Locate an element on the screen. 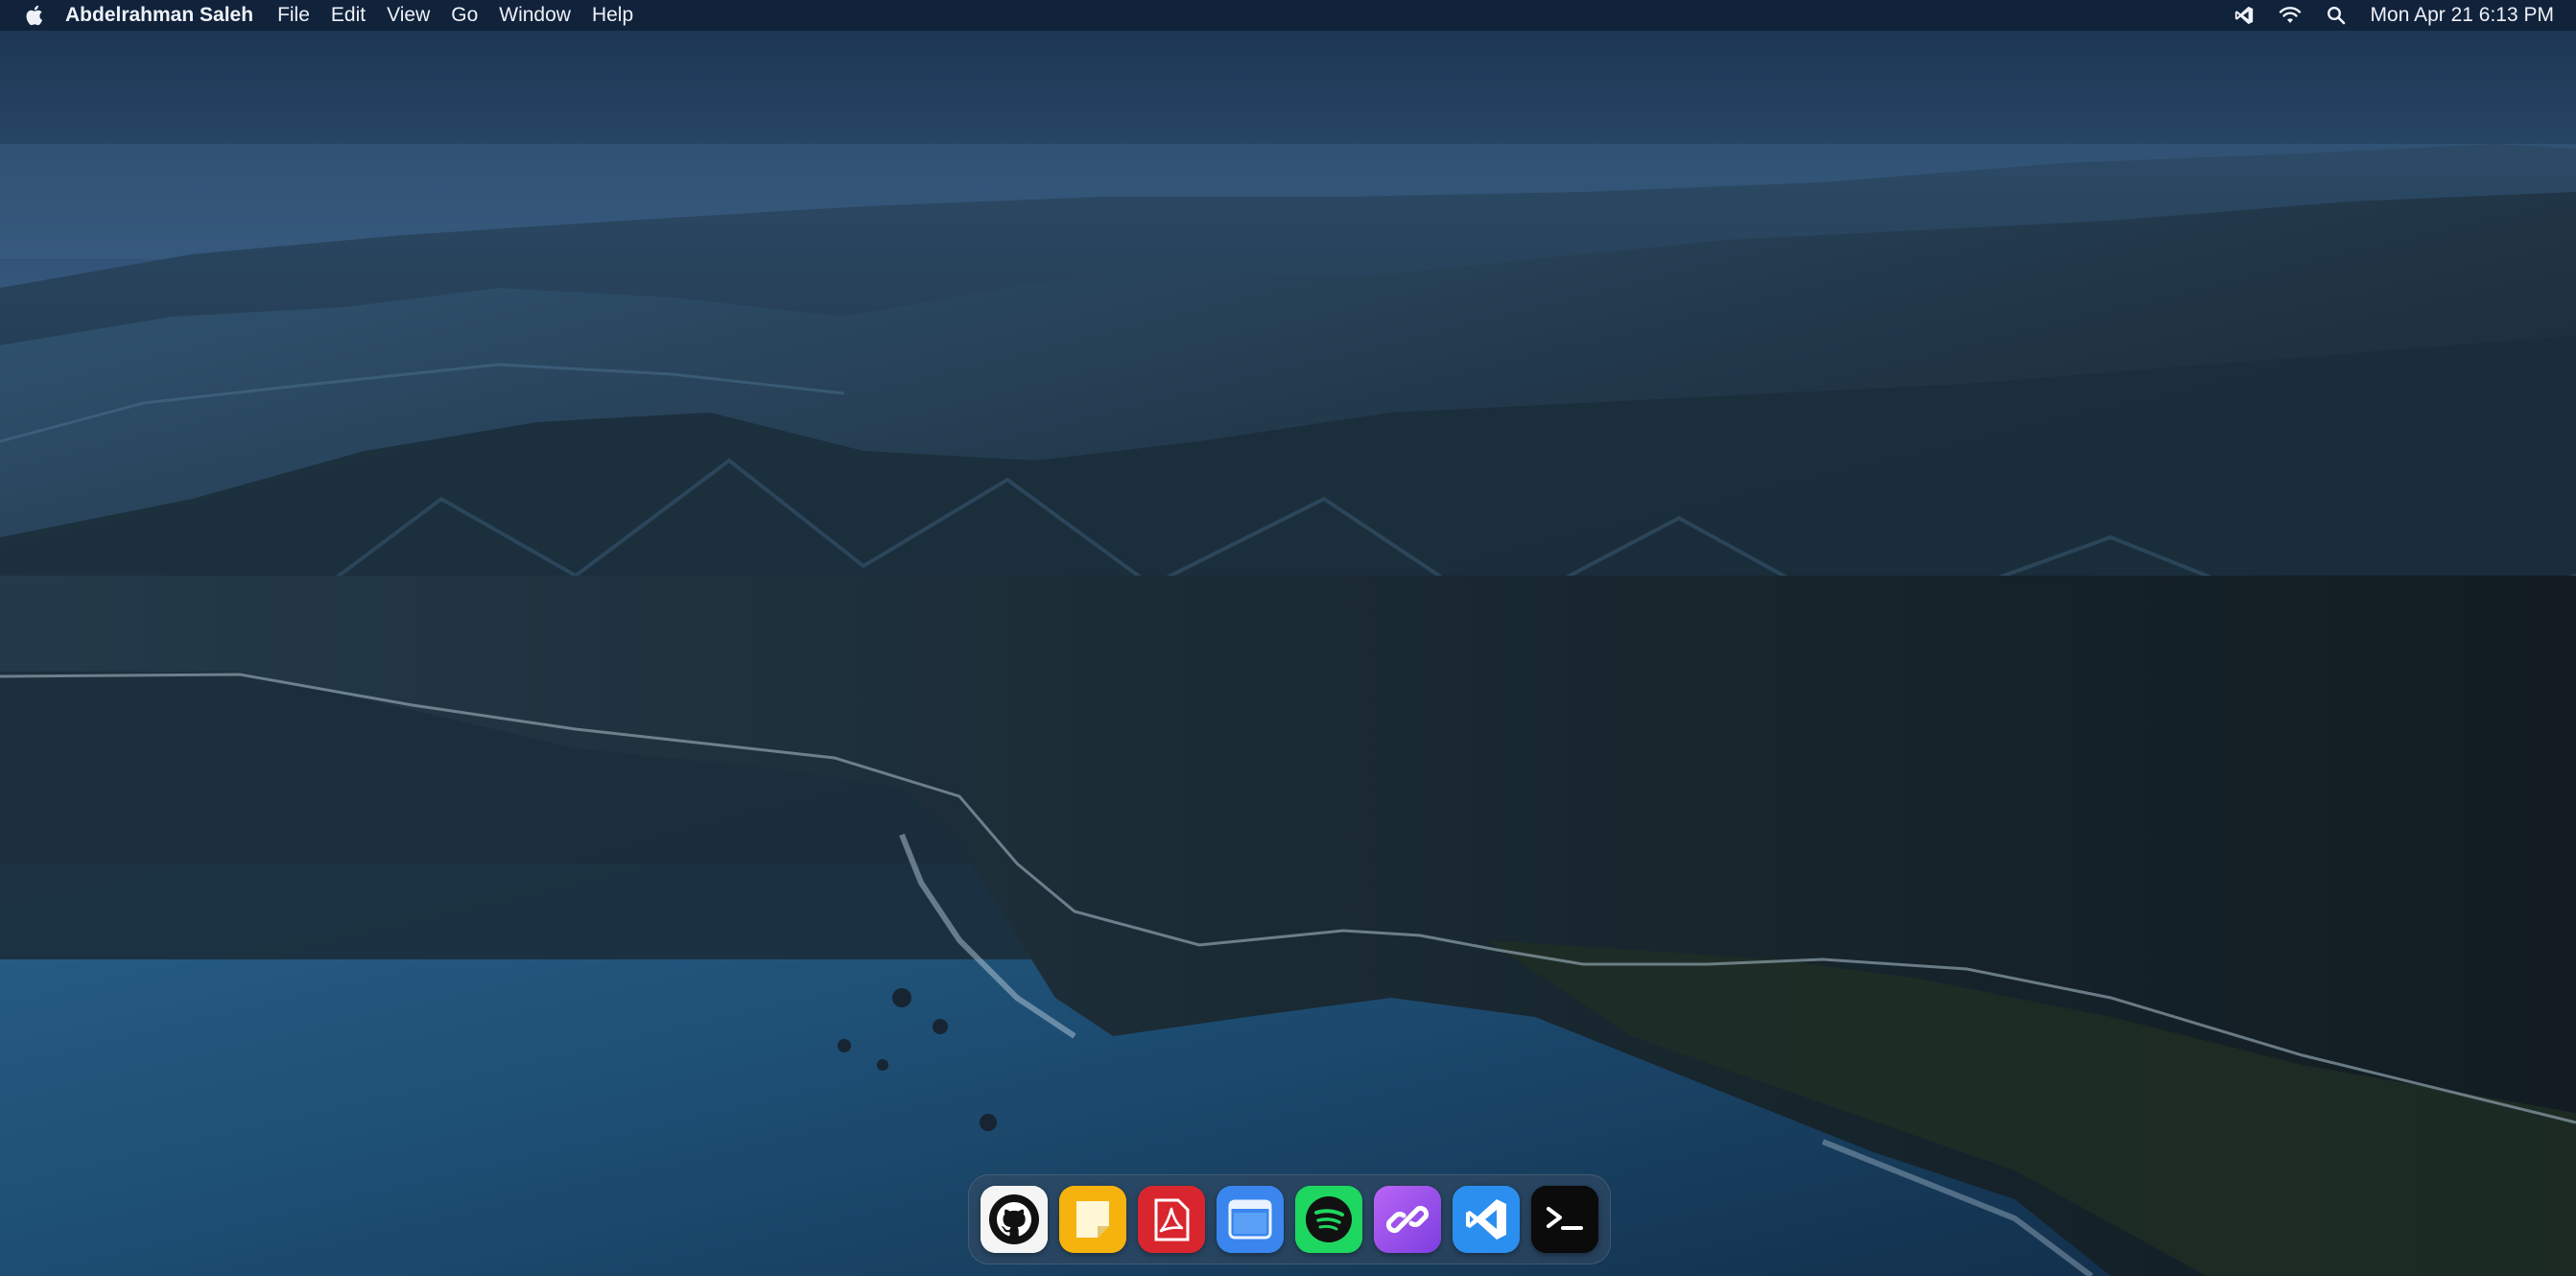 Image resolution: width=2576 pixels, height=1276 pixels. search-icon is located at coordinates (2336, 15).